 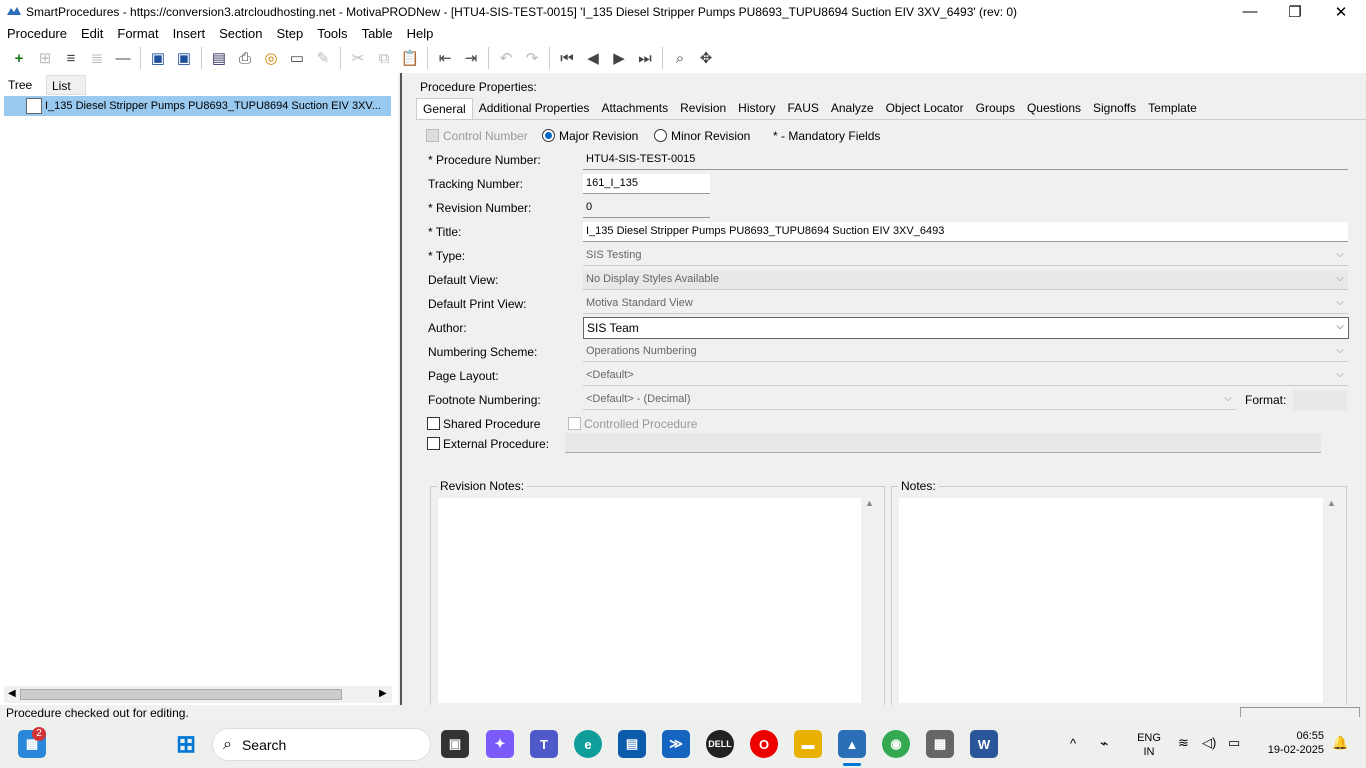 I want to click on tab-list: List, so click(x=66, y=85).